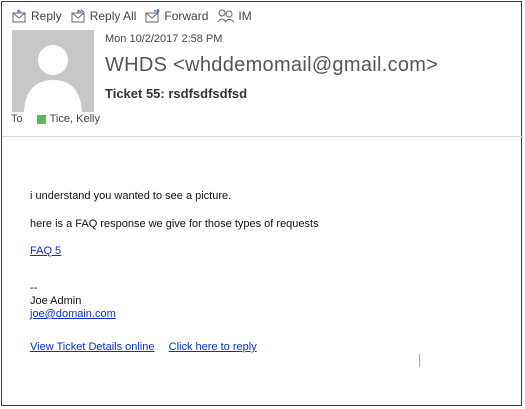 The height and width of the screenshot is (409, 525). I want to click on sender-avatar, so click(53, 71).